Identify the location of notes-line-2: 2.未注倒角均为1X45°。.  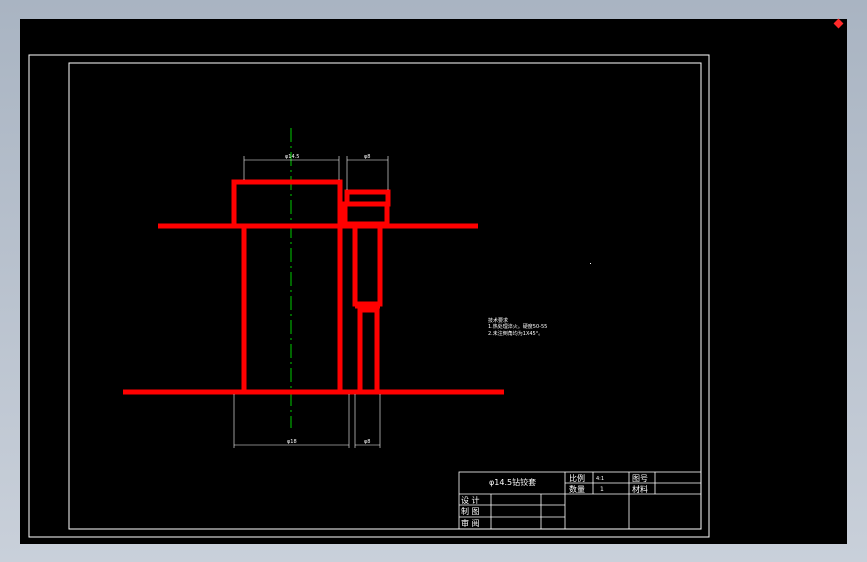
(515, 333).